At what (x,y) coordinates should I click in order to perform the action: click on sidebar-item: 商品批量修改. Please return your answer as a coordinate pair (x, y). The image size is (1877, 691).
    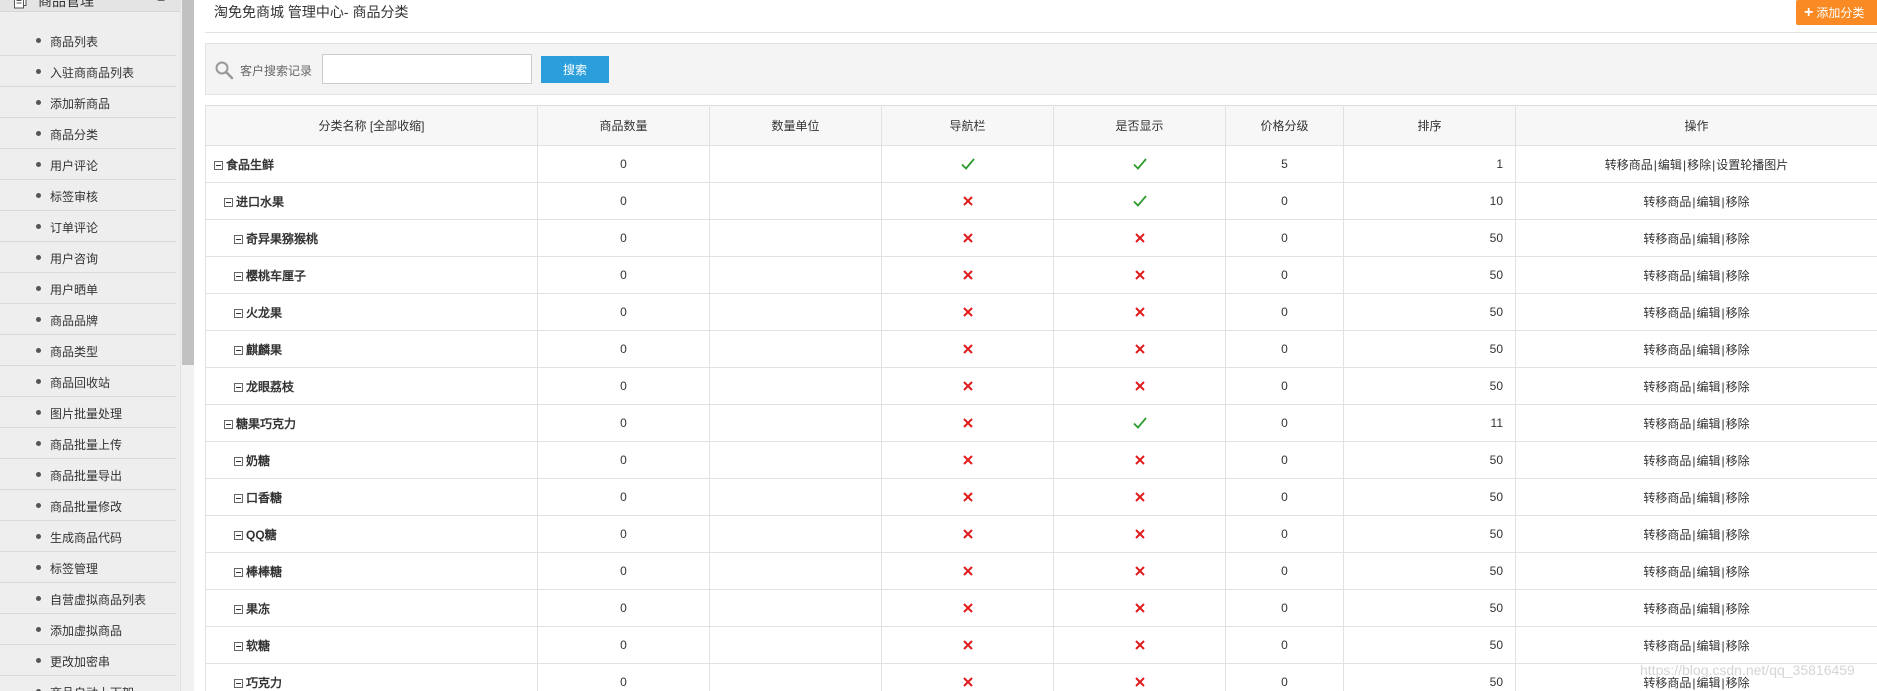
    Looking at the image, I should click on (88, 505).